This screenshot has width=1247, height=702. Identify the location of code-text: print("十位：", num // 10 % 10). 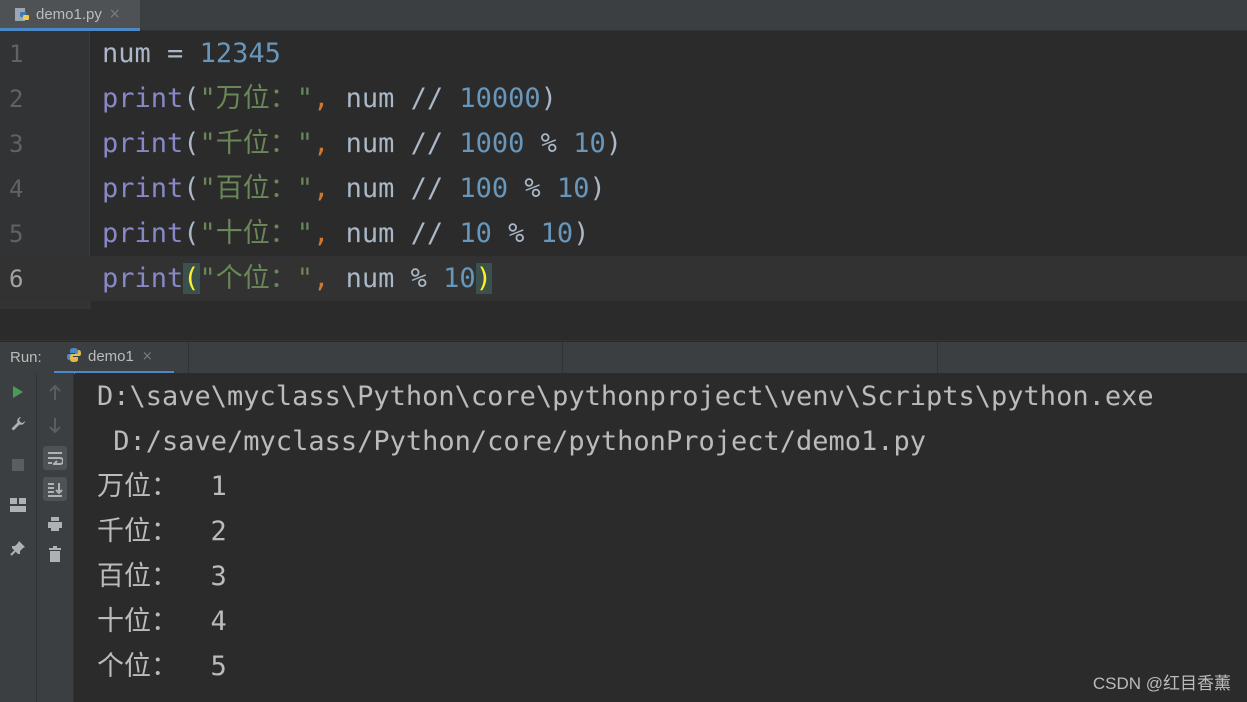
(345, 234).